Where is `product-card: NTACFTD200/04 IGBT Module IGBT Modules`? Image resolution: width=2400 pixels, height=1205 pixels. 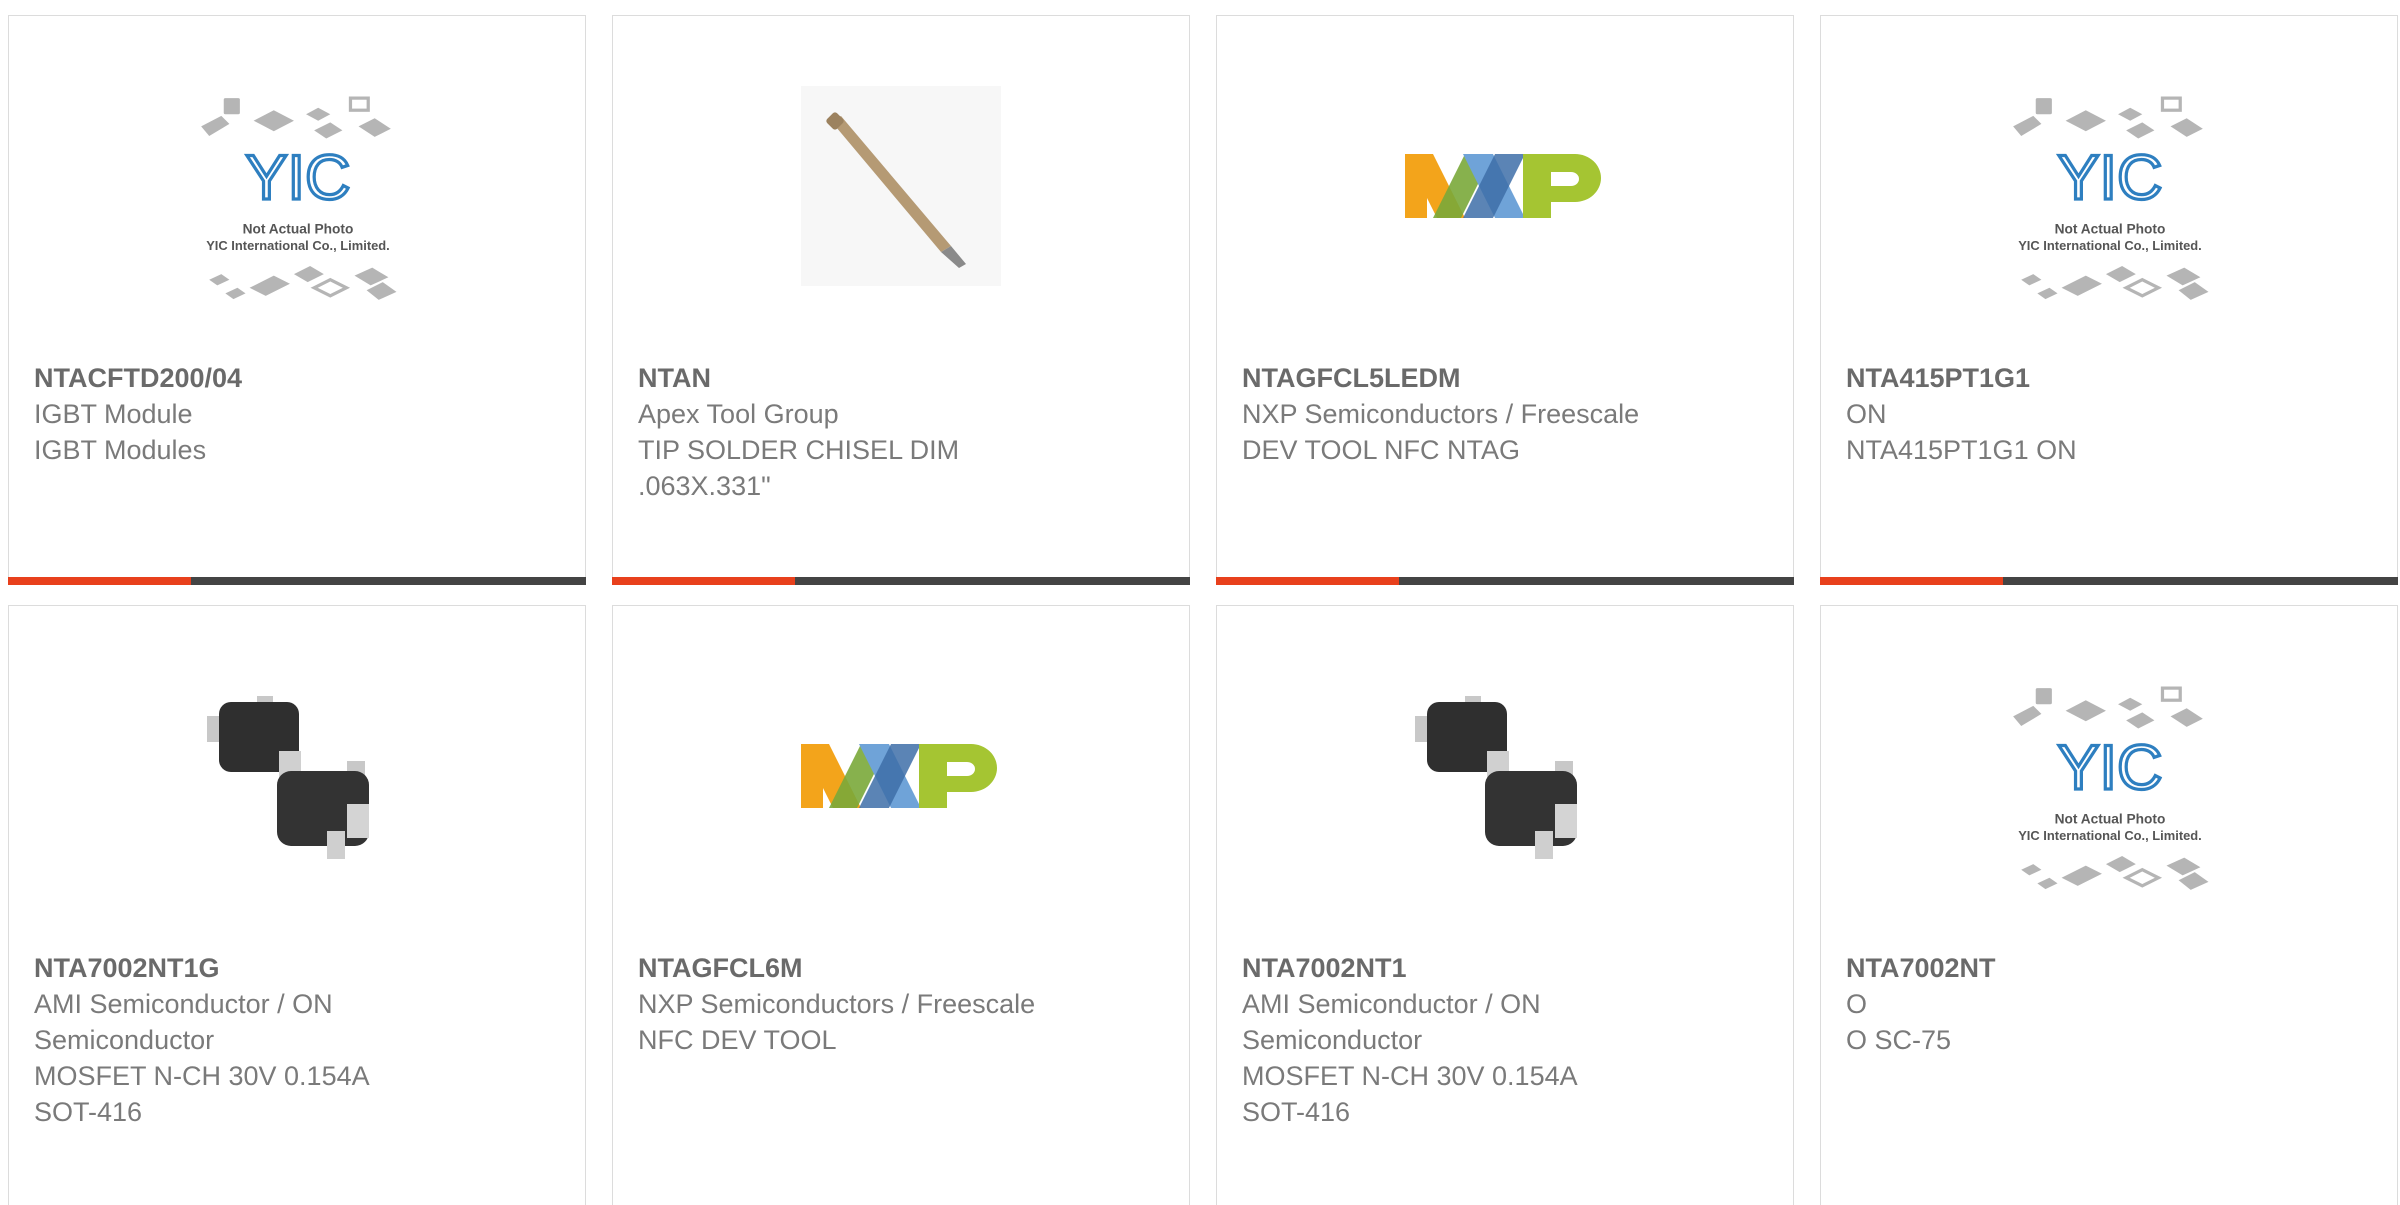
product-card: NTACFTD200/04 IGBT Module IGBT Modules is located at coordinates (297, 300).